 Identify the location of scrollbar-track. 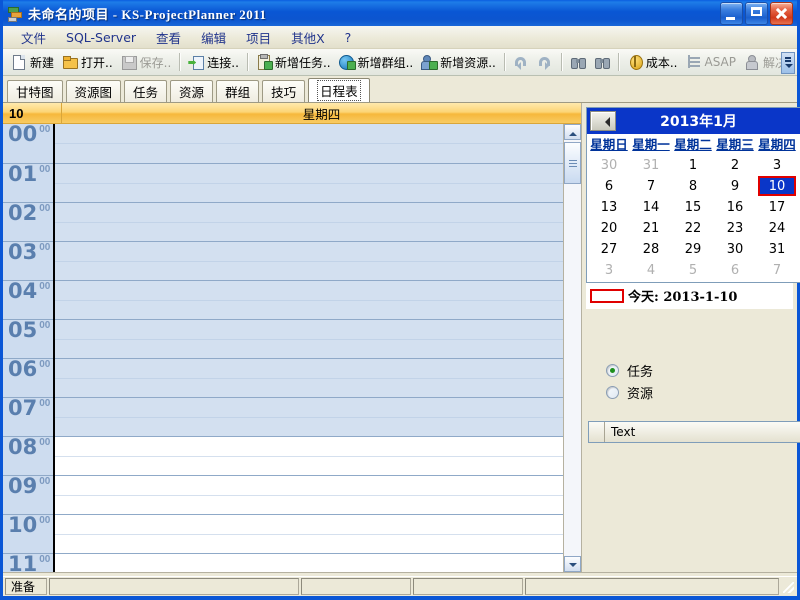
(572, 348).